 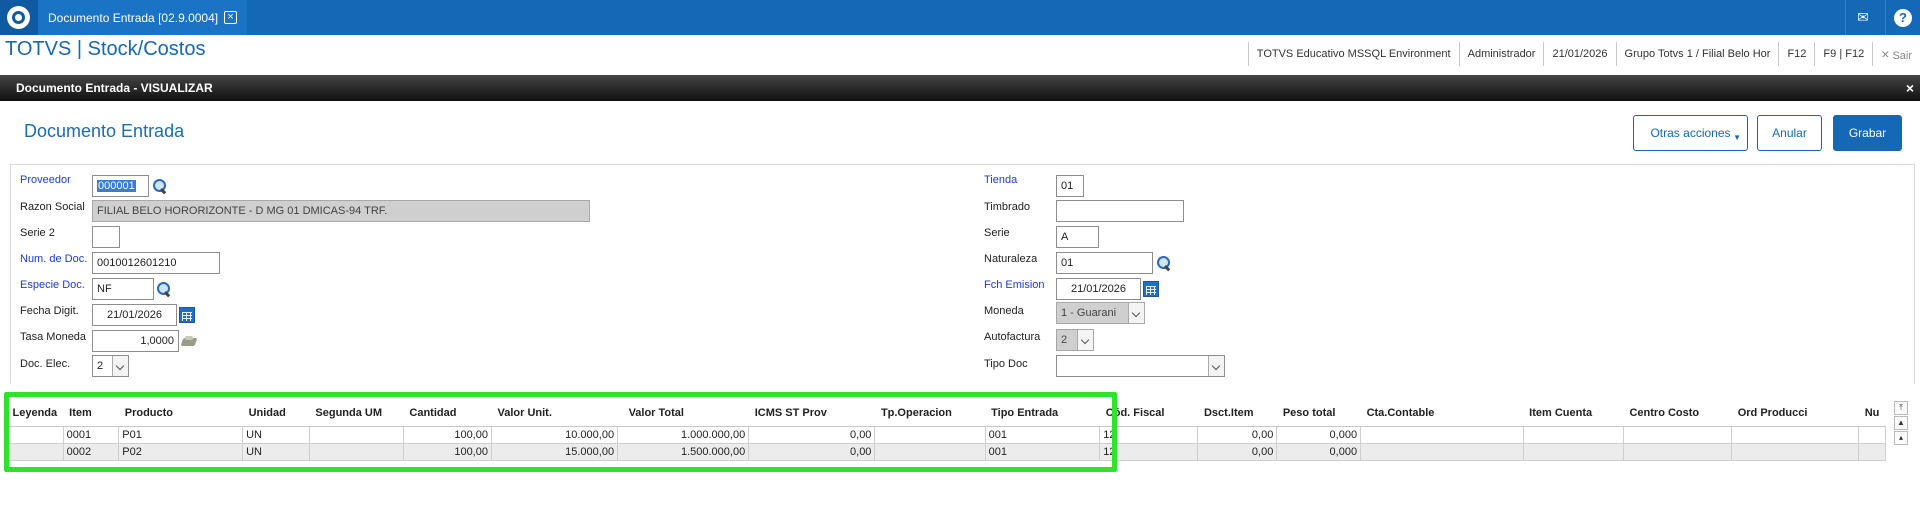 I want to click on col-header: Unidad, so click(x=276, y=413).